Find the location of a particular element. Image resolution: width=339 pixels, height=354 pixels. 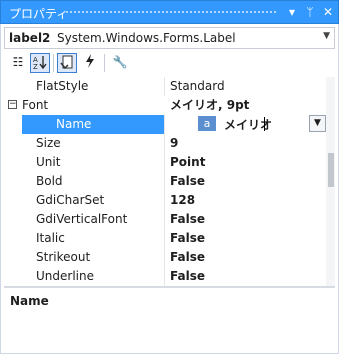

property-label: Strikeout is located at coordinates (93, 257).